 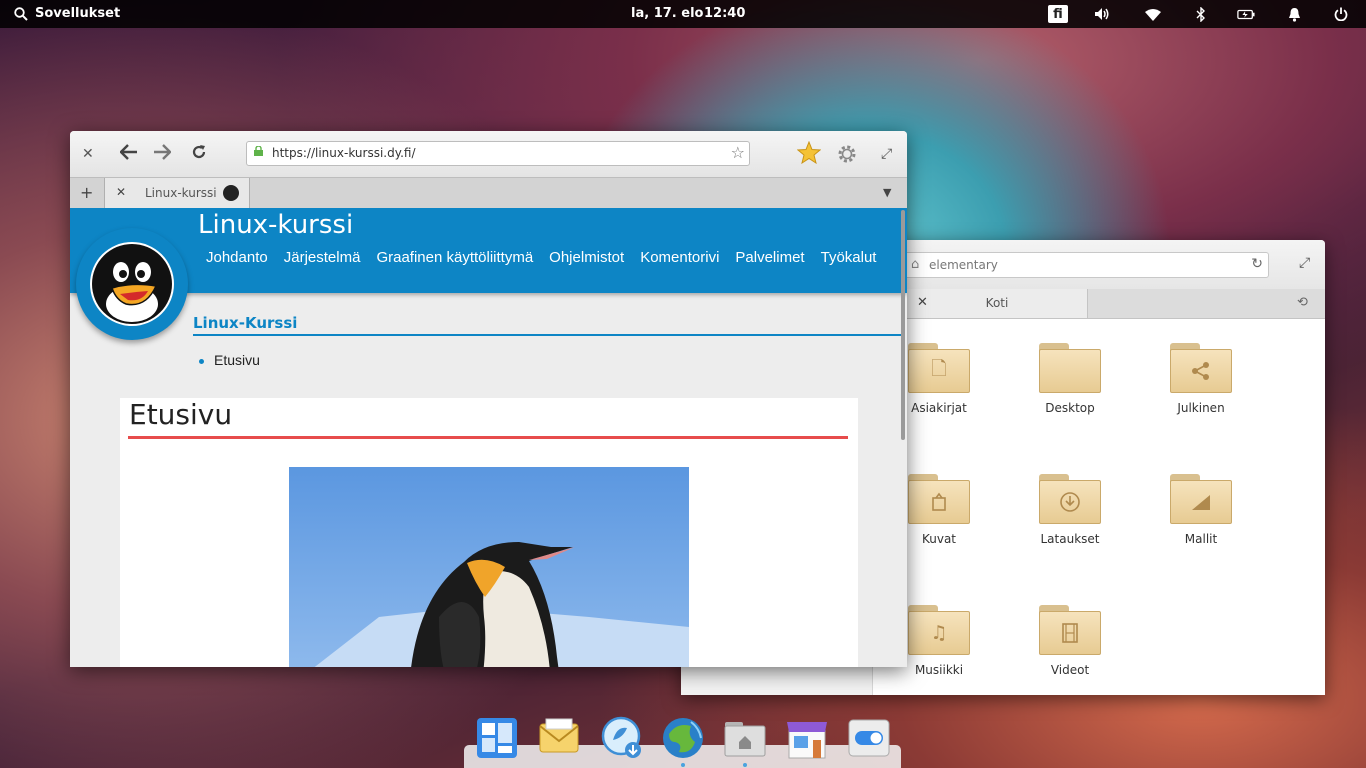 What do you see at coordinates (1102, 14) in the screenshot?
I see `volume-icon` at bounding box center [1102, 14].